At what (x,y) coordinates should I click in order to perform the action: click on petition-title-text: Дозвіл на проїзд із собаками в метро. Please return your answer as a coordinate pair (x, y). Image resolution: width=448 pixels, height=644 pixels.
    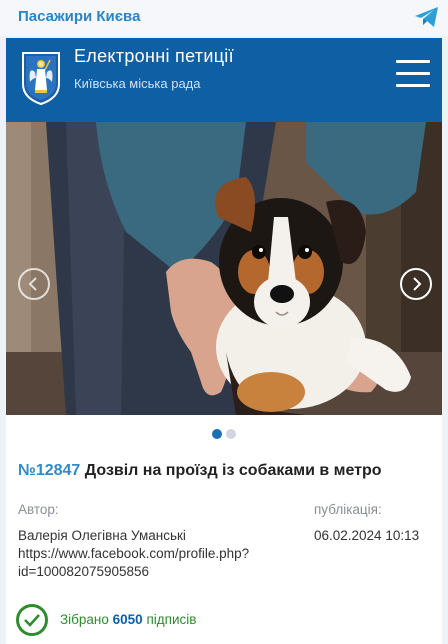
    Looking at the image, I should click on (233, 470).